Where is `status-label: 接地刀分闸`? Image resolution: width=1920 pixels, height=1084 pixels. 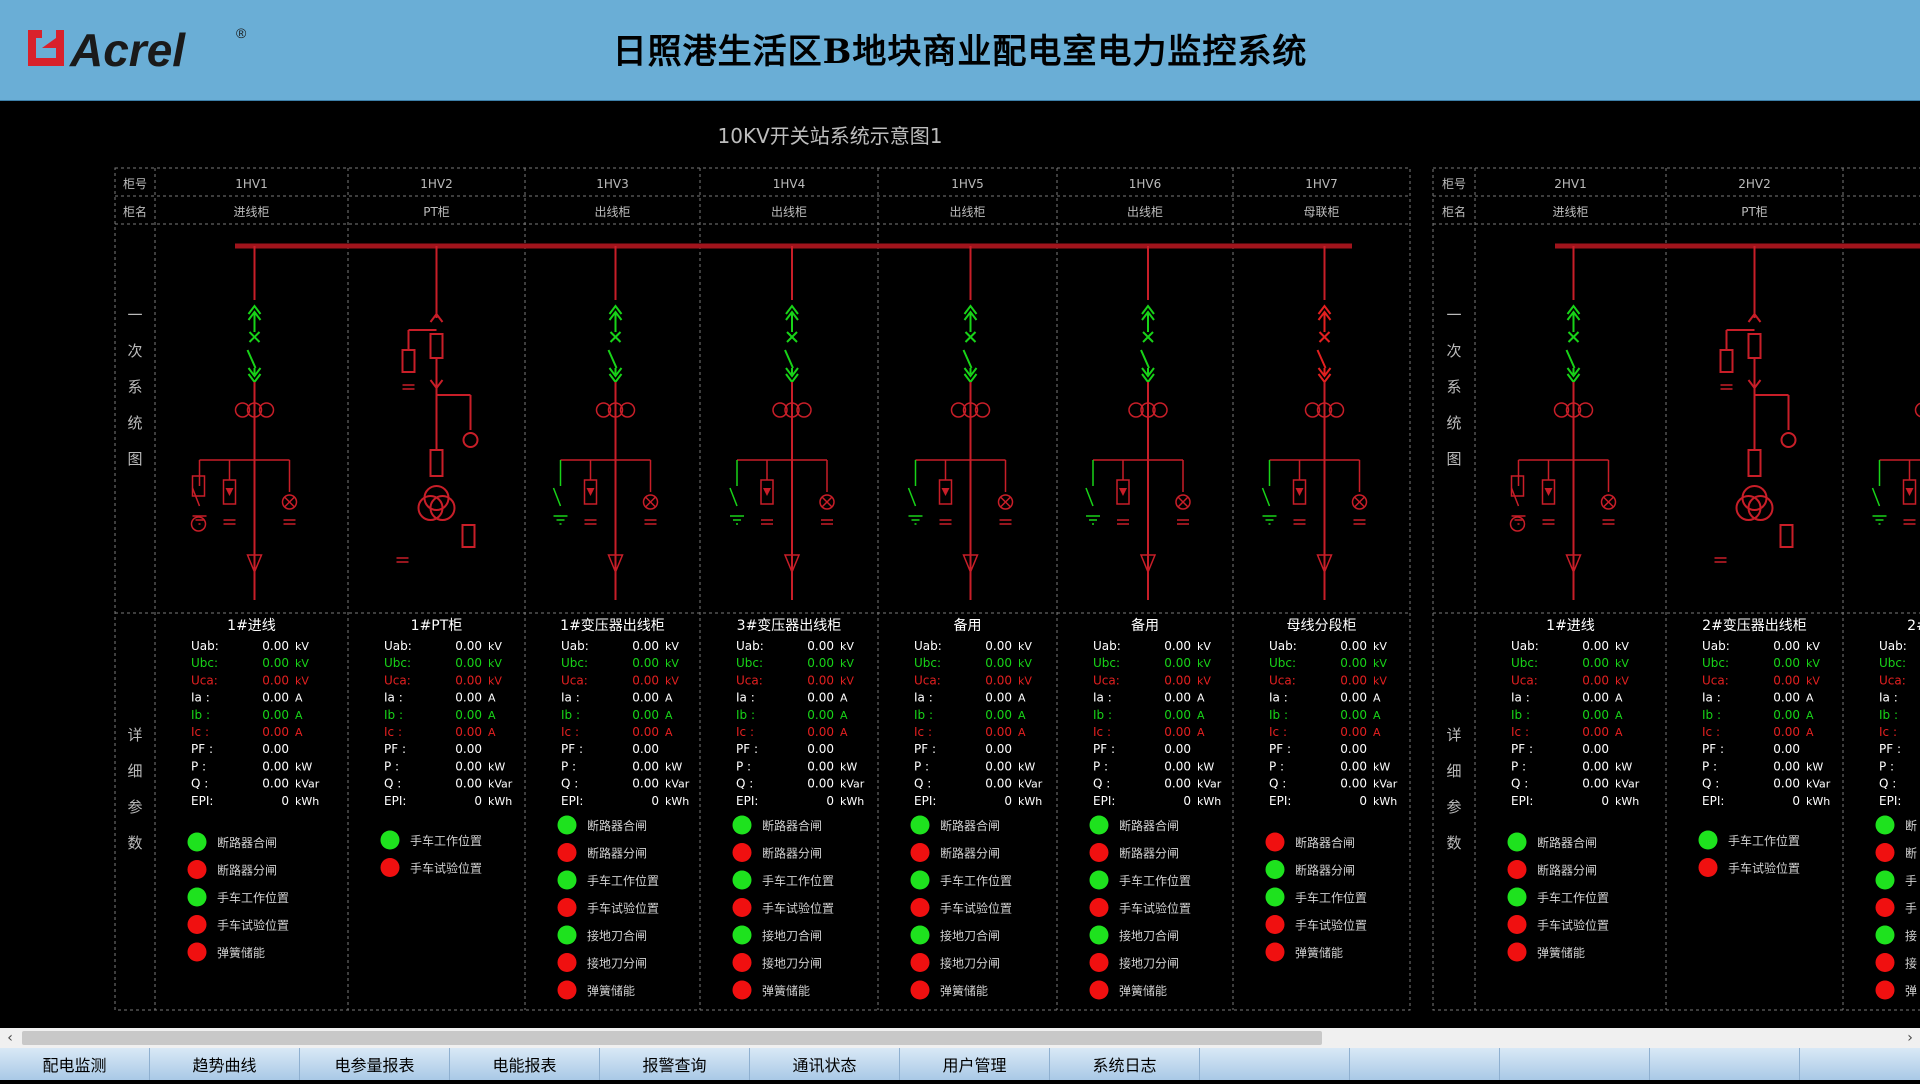 status-label: 接地刀分闸 is located at coordinates (970, 963).